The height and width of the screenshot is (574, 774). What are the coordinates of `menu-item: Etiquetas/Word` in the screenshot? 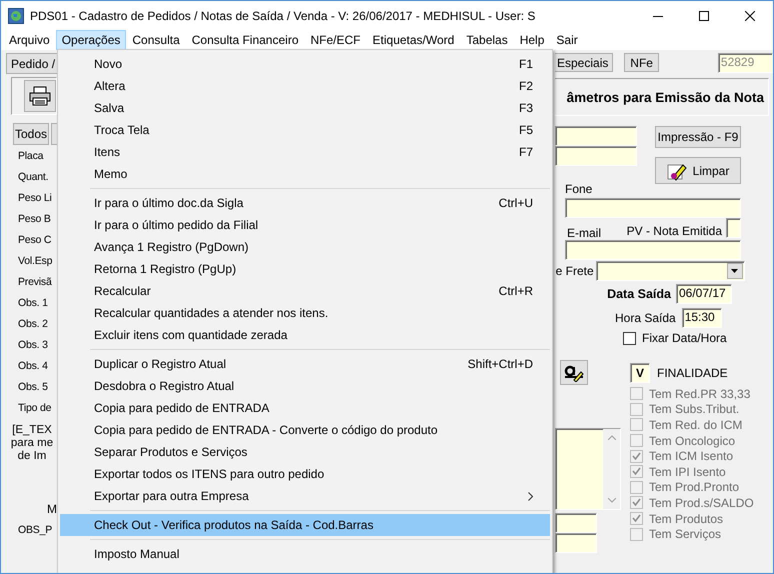 It's located at (413, 40).